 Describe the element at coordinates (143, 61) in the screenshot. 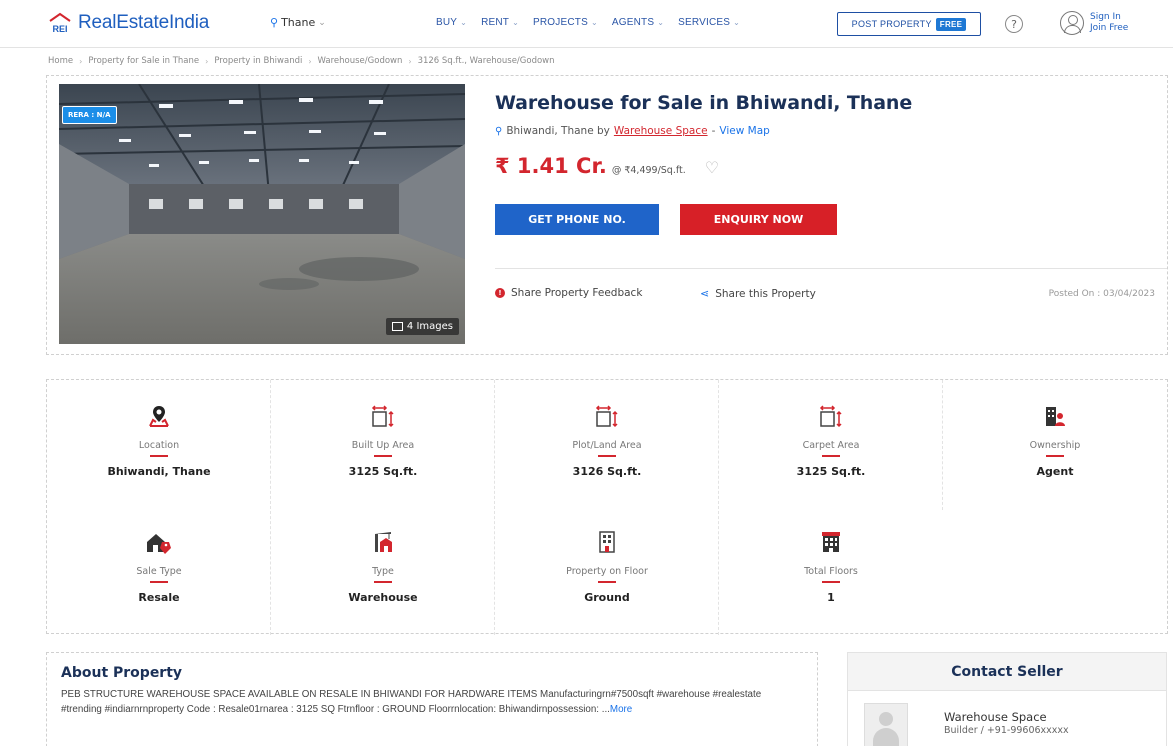

I see `breadcrumb-sale-thane: Property for Sale in Thane` at that location.